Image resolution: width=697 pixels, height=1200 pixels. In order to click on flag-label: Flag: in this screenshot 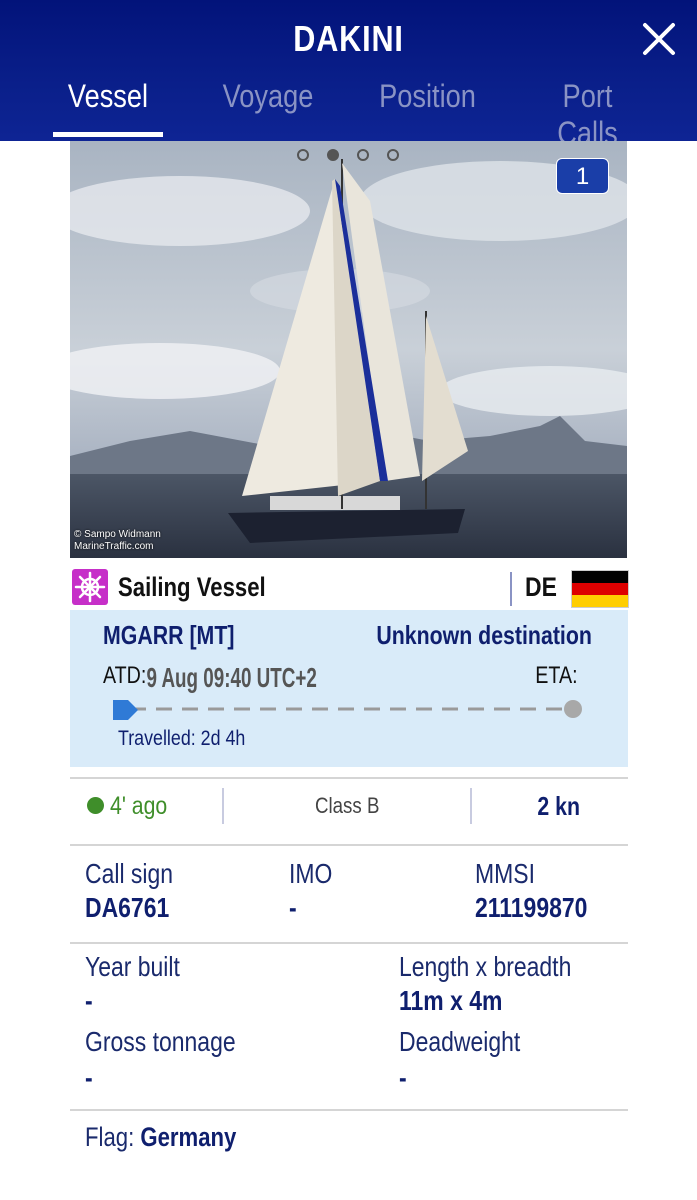, I will do `click(110, 1137)`.